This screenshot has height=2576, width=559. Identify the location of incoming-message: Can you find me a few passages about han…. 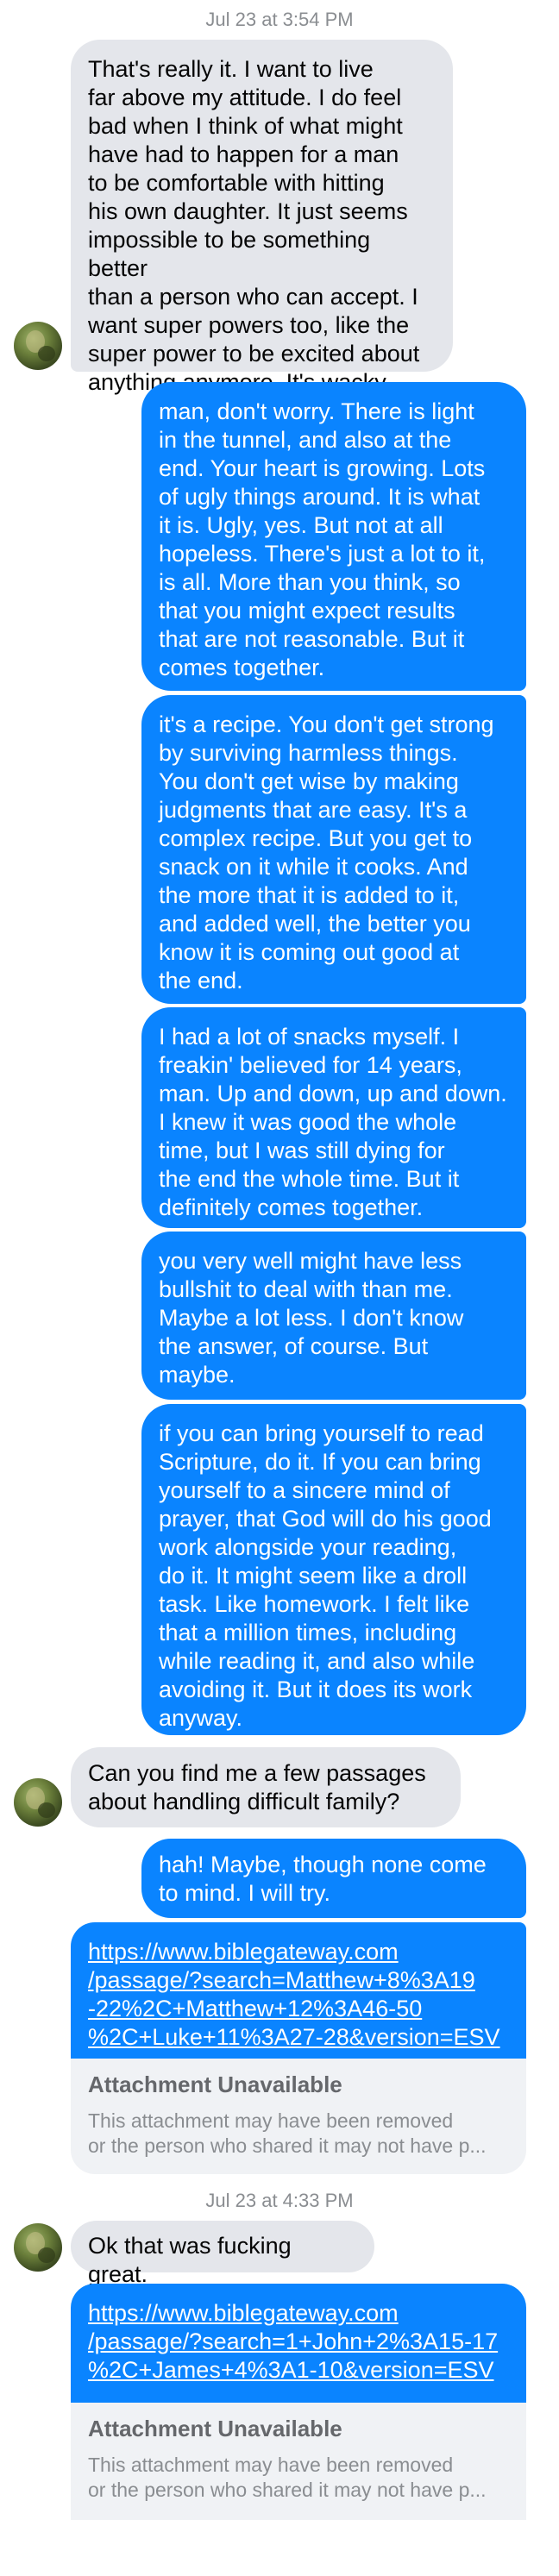
(266, 1787).